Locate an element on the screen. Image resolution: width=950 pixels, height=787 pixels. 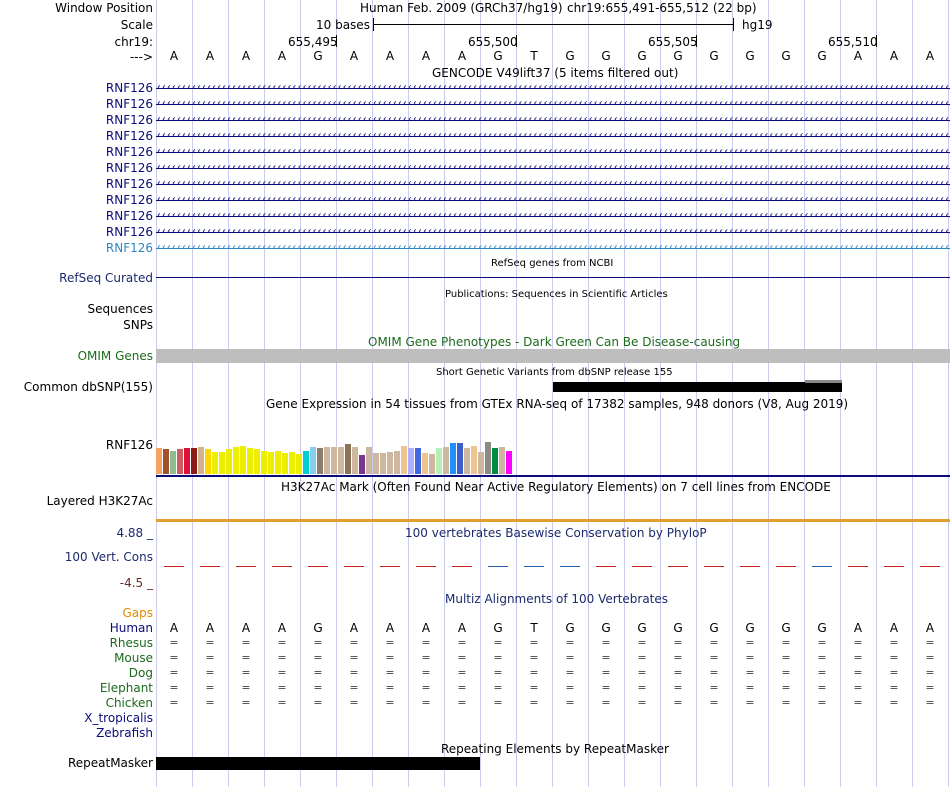
species-label: Dog is located at coordinates (141, 673).